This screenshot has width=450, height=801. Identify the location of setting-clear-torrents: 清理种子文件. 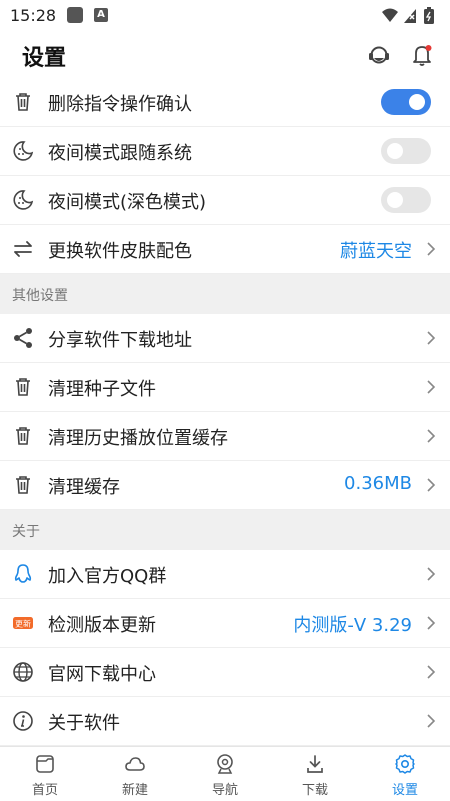
(225, 387).